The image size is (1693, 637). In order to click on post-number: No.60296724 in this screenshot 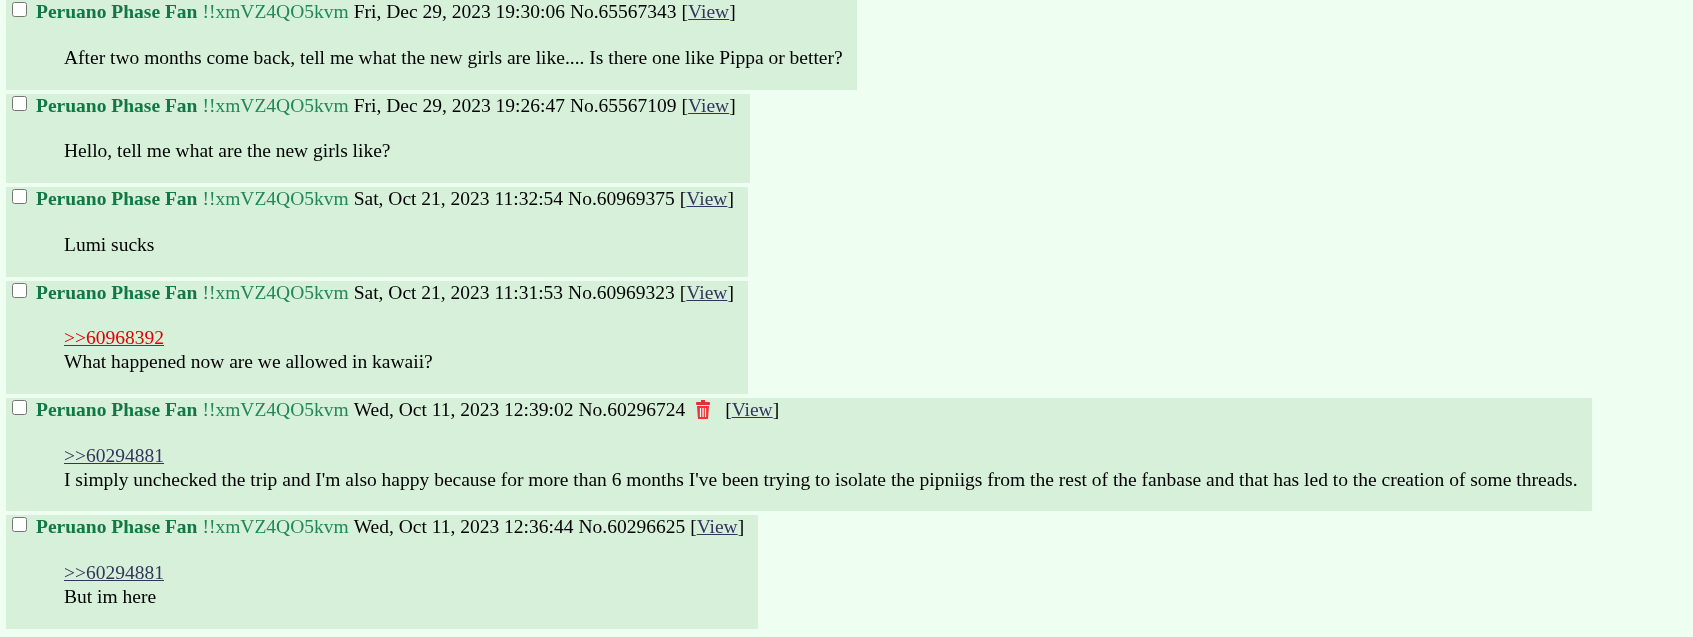, I will do `click(632, 410)`.